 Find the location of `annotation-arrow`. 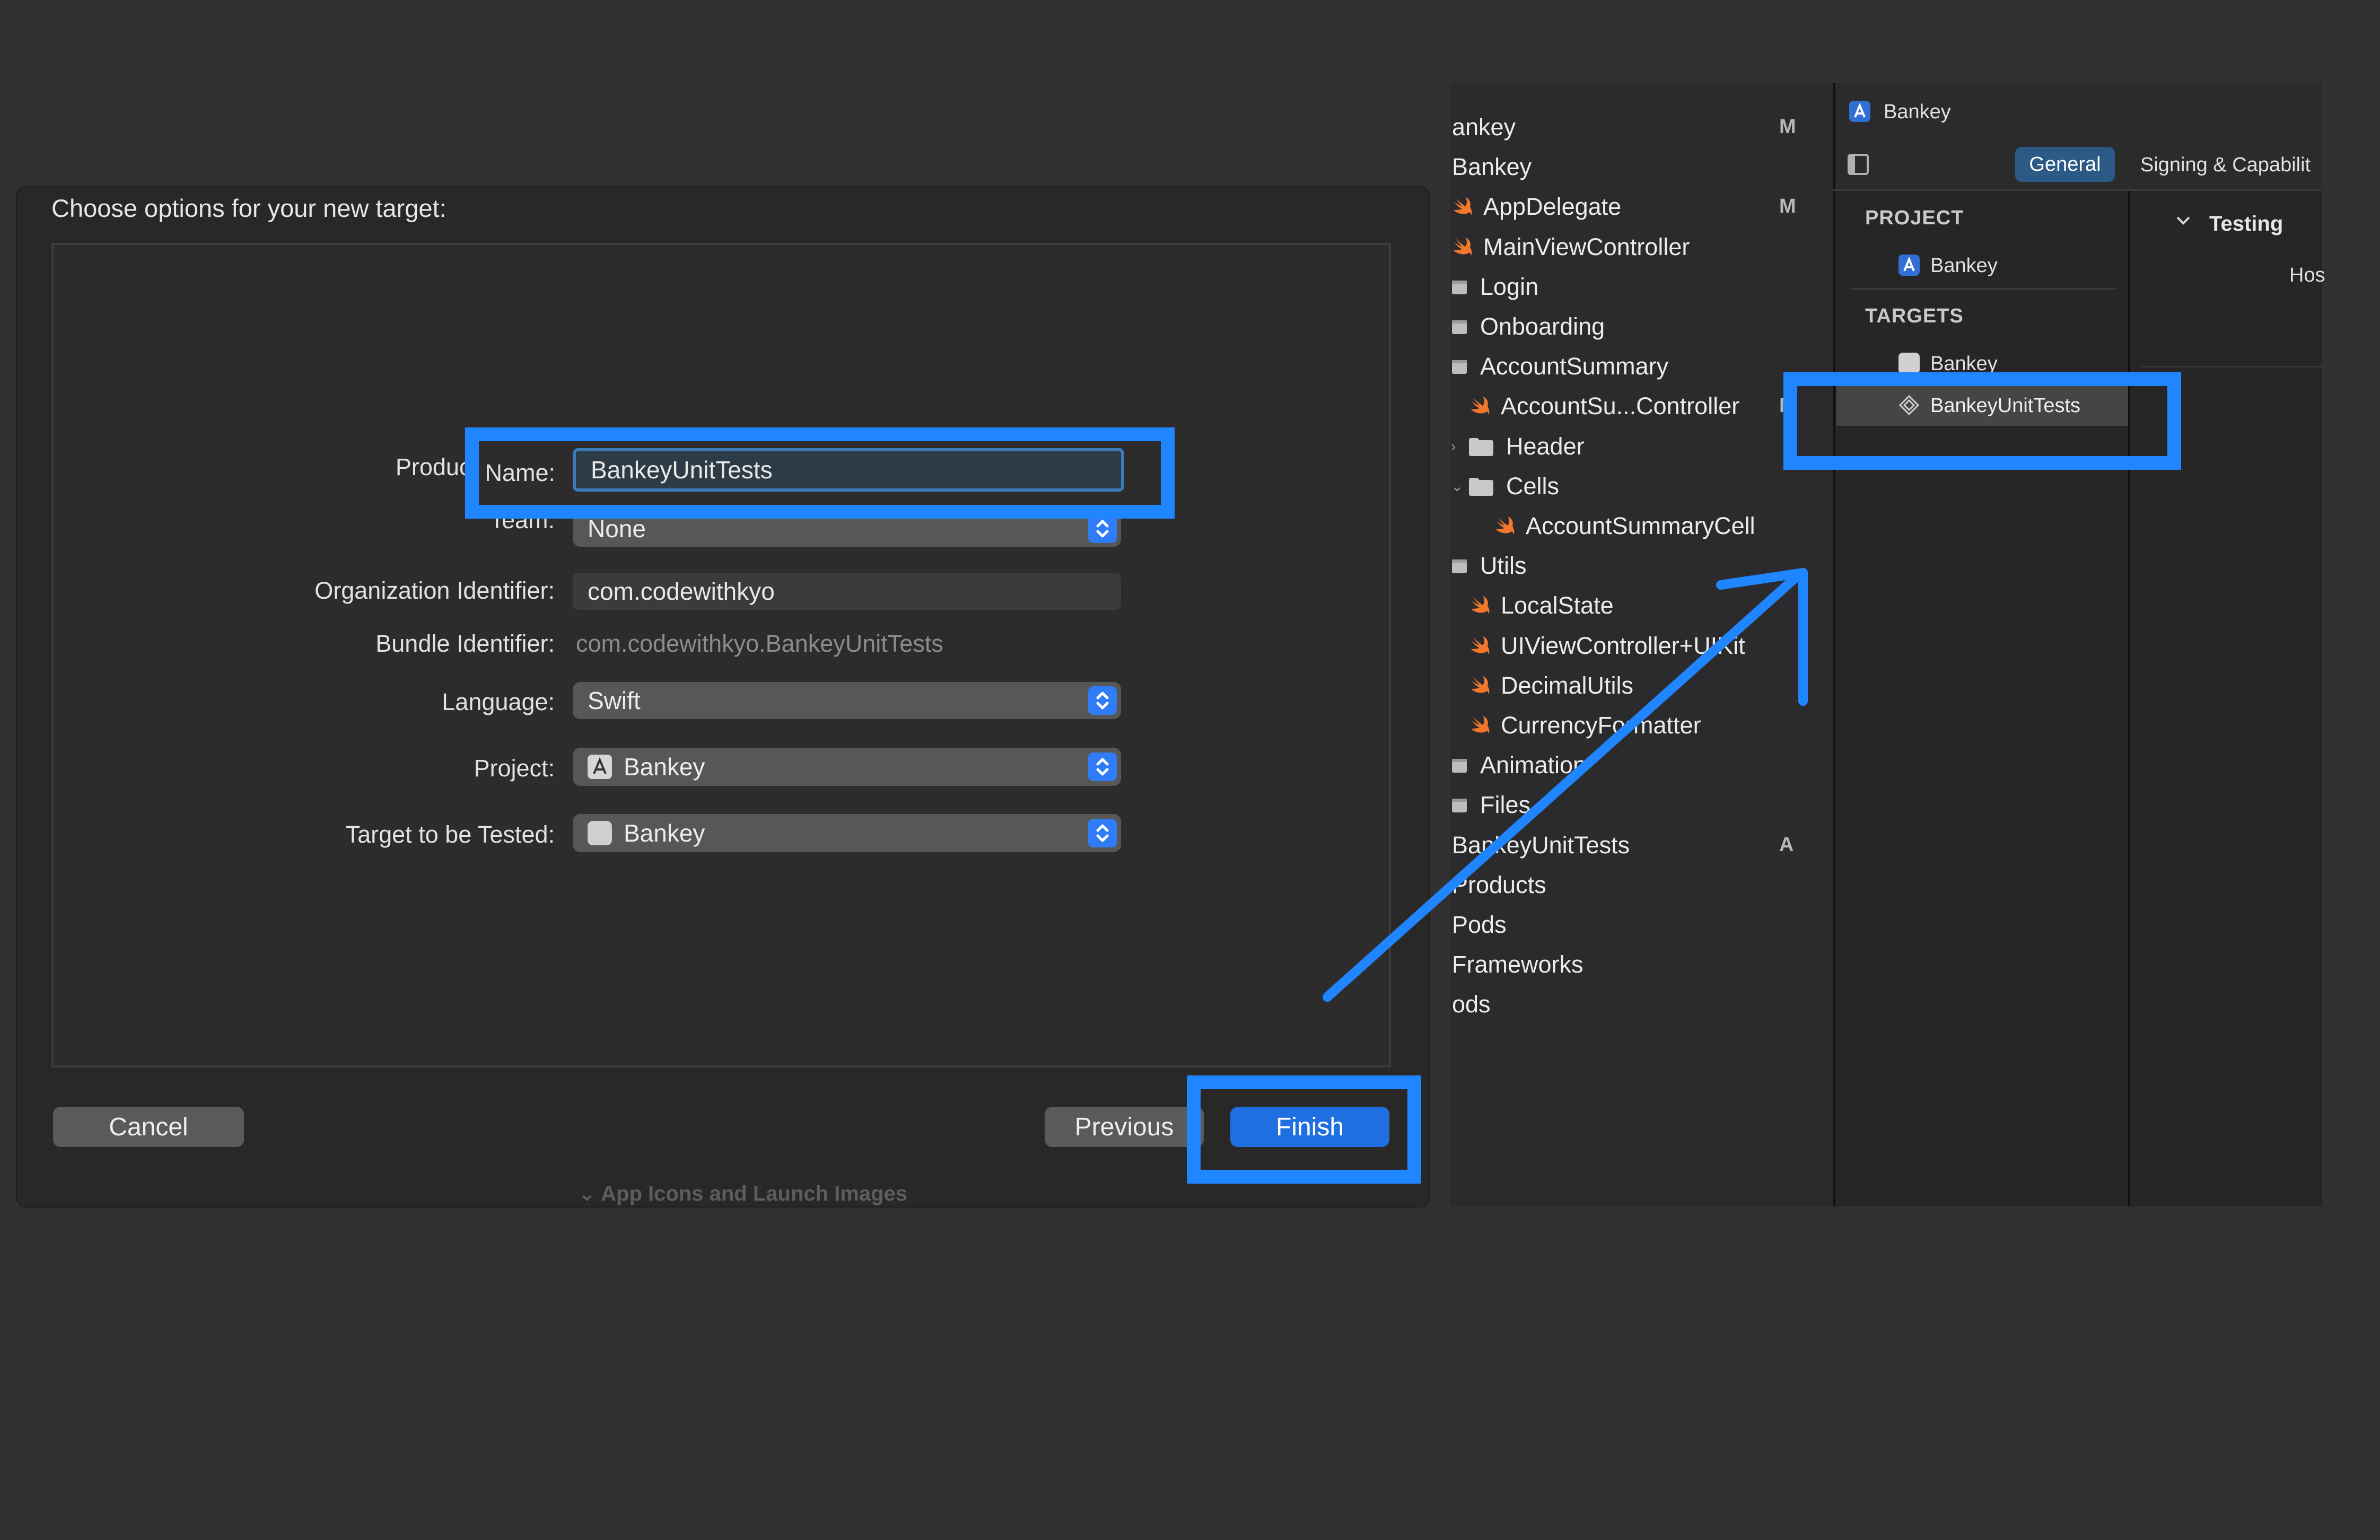

annotation-arrow is located at coordinates (1565, 785).